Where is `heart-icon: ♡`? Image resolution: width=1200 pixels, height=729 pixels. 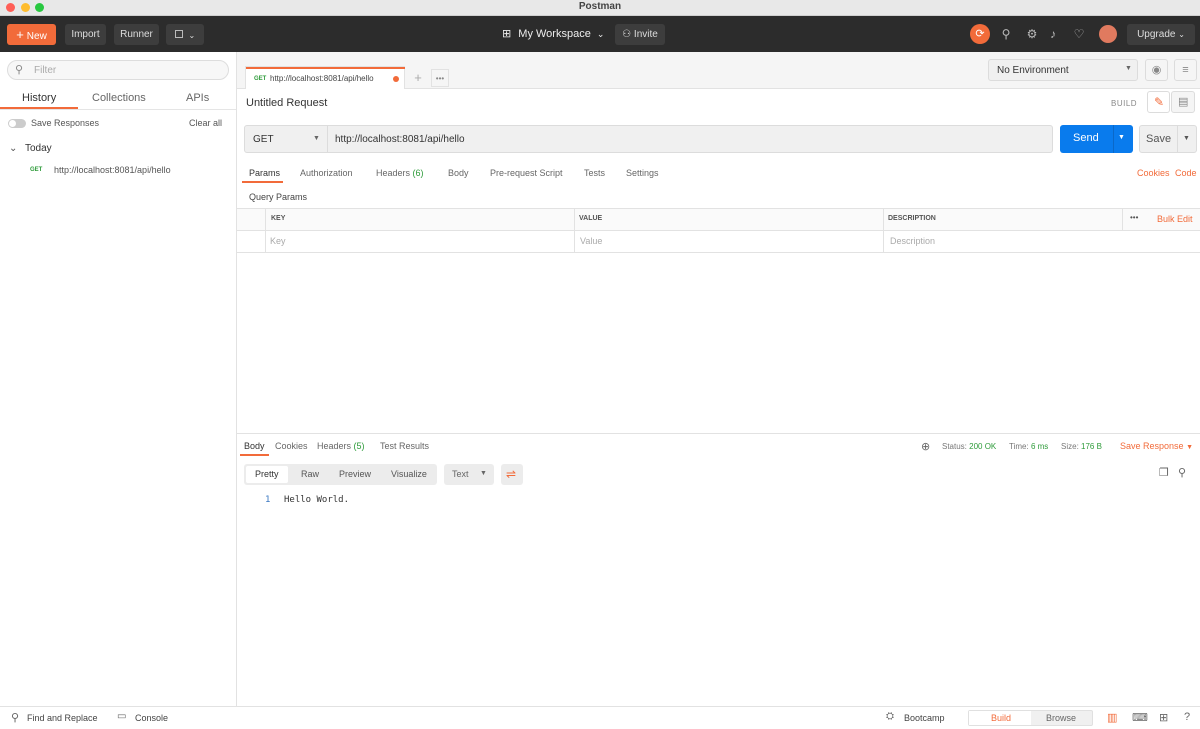
heart-icon: ♡ is located at coordinates (1079, 34).